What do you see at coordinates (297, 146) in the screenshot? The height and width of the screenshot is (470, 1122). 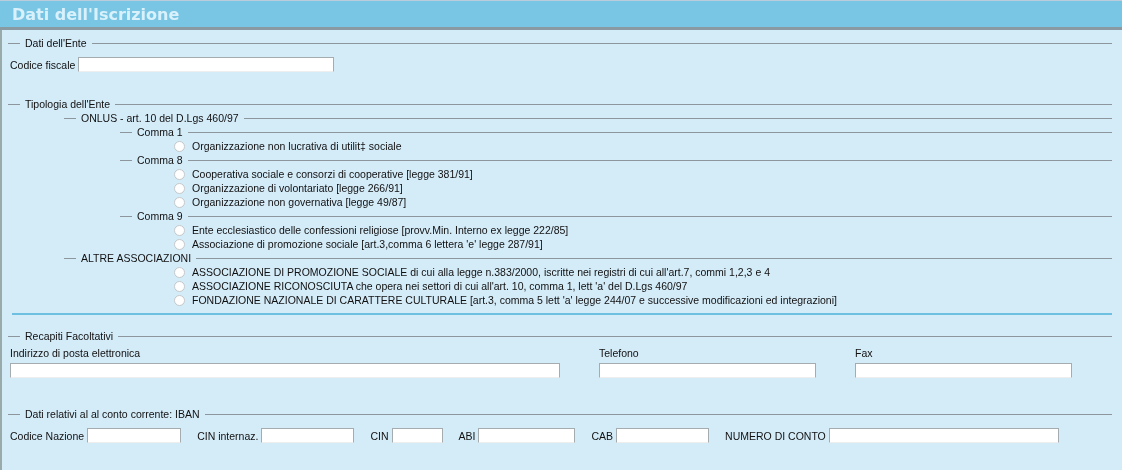 I see `option-label: Organizzazione non lucrativa di utilit‡ sociale` at bounding box center [297, 146].